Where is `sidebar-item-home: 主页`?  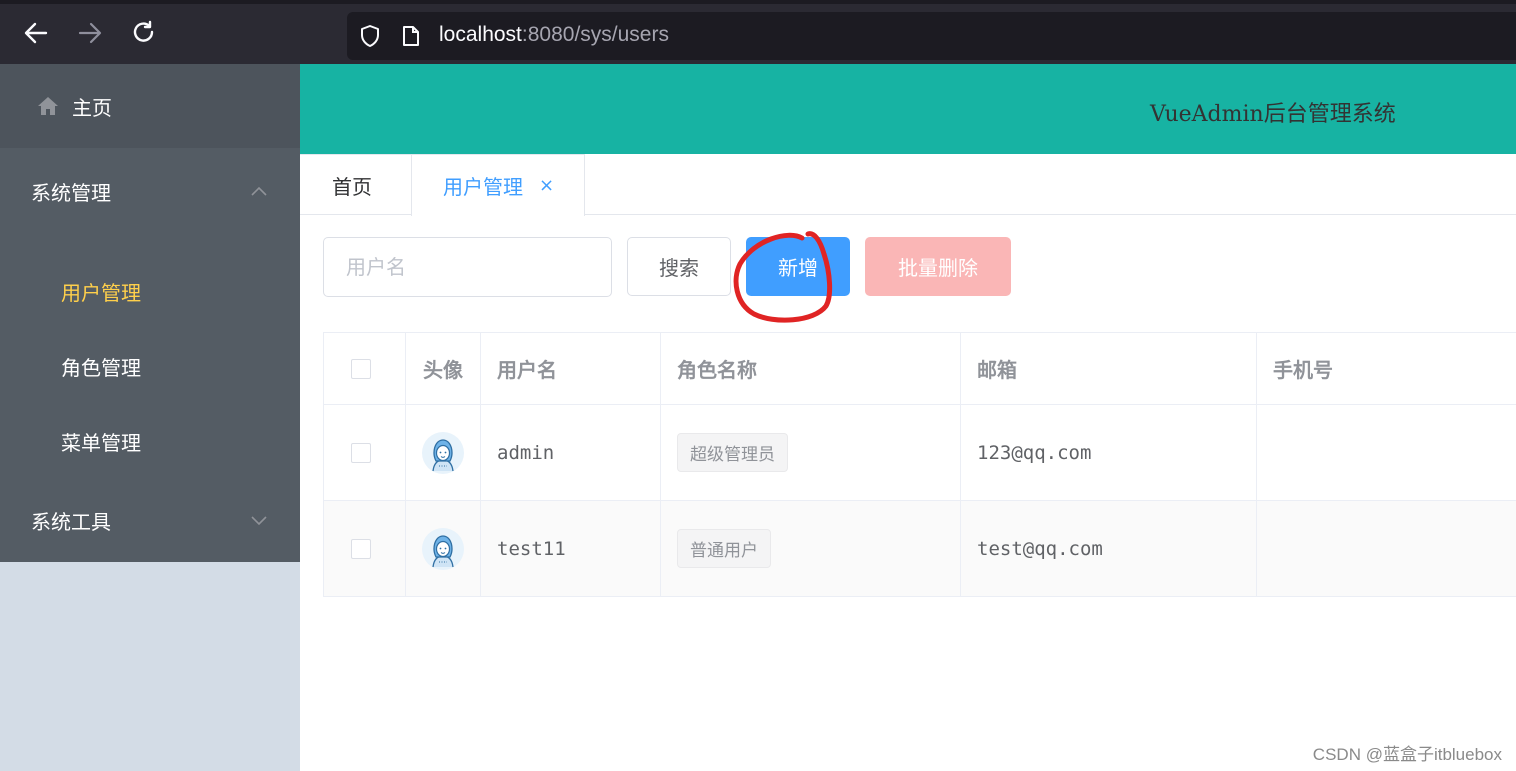
sidebar-item-home: 主页 is located at coordinates (150, 106).